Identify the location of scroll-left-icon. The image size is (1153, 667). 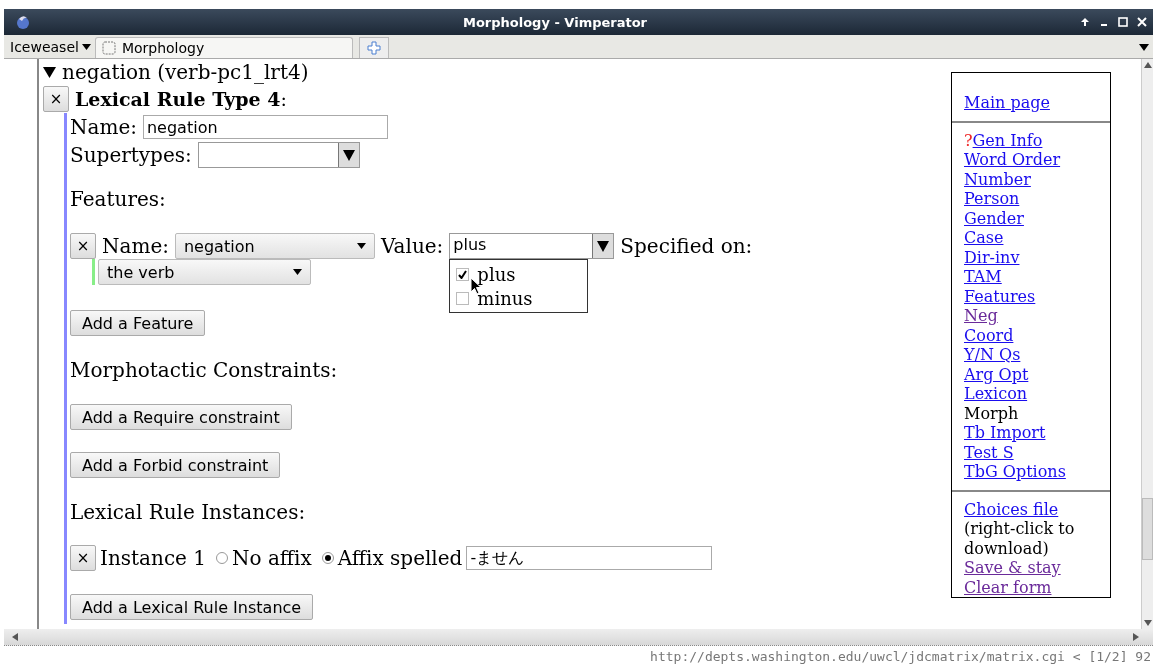
(15, 637).